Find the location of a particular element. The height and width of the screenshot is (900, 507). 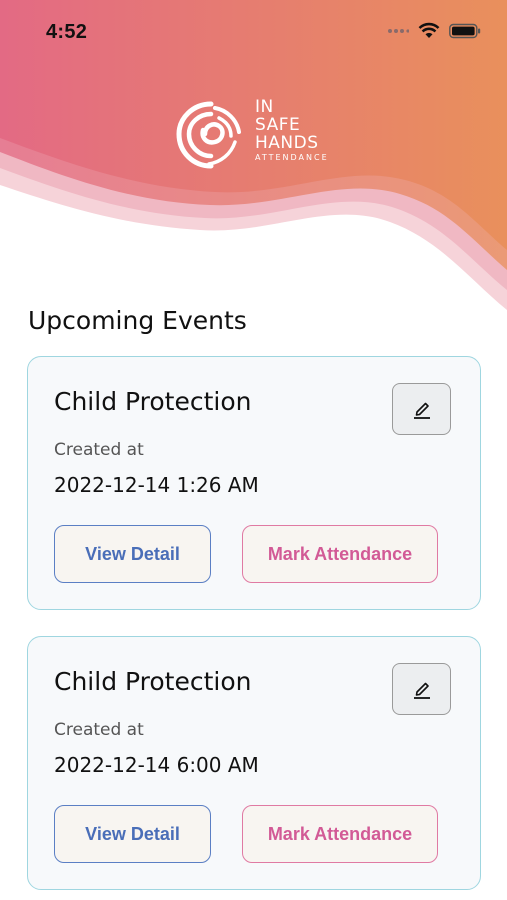

swirl-logo-icon is located at coordinates (208, 135).